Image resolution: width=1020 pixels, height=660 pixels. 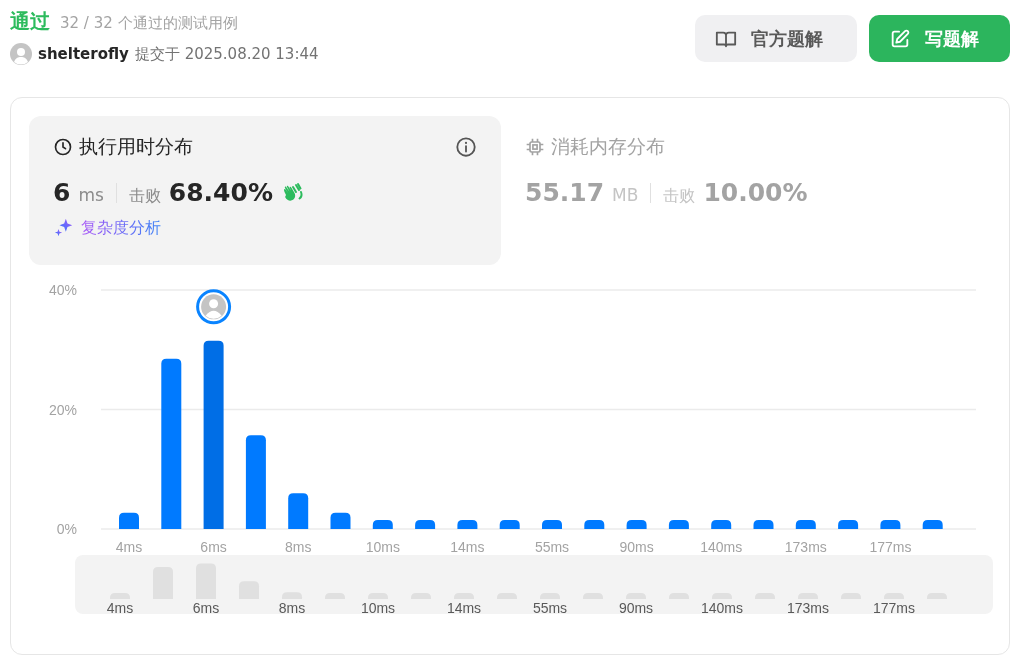 I want to click on overview-label: 173ms, so click(x=808, y=607).